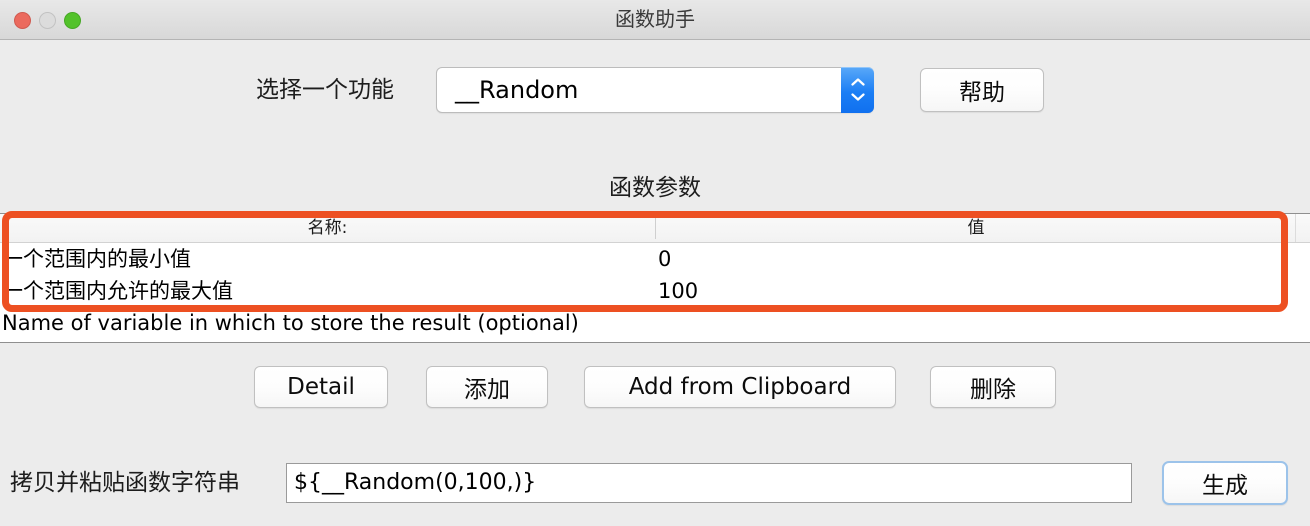 Image resolution: width=1310 pixels, height=526 pixels. Describe the element at coordinates (857, 82) in the screenshot. I see `chevron-up-icon` at that location.